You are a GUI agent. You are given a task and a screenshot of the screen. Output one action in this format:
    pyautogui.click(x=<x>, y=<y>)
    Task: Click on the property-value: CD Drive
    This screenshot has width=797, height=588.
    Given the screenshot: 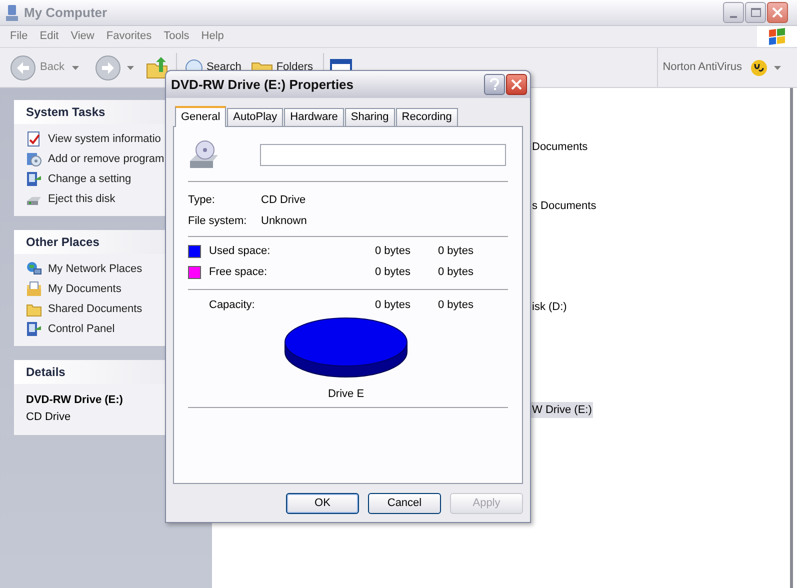 What is the action you would take?
    pyautogui.click(x=283, y=200)
    